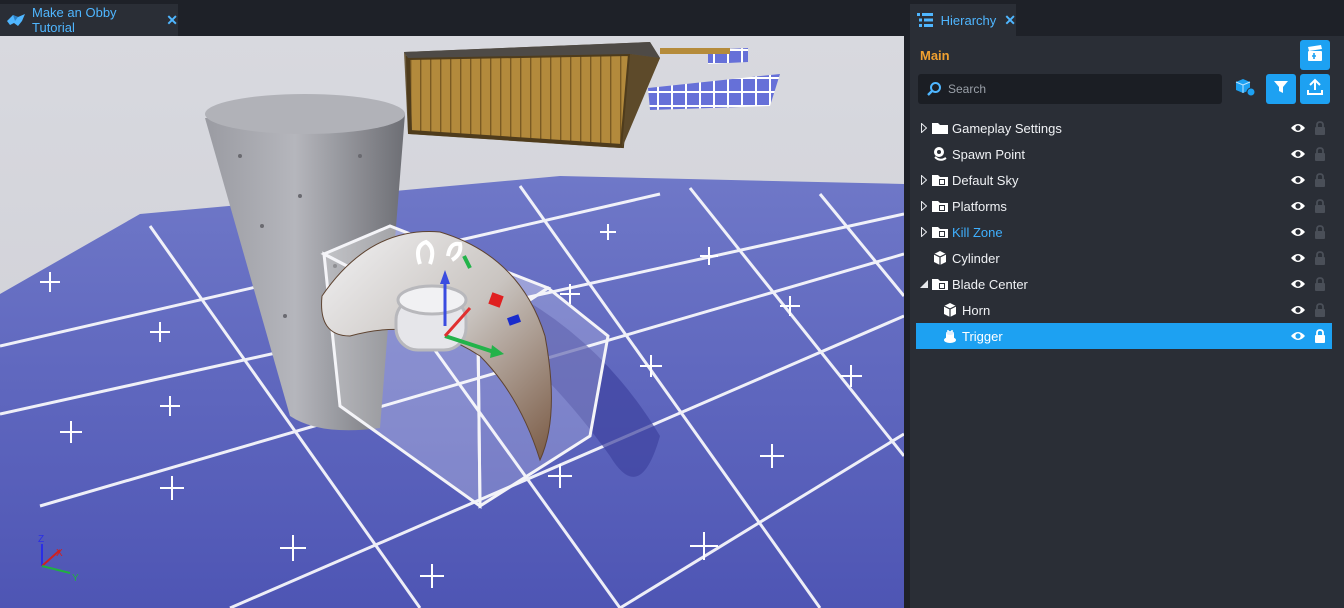  Describe the element at coordinates (935, 55) in the screenshot. I see `hierarchy-root-label: Main` at that location.